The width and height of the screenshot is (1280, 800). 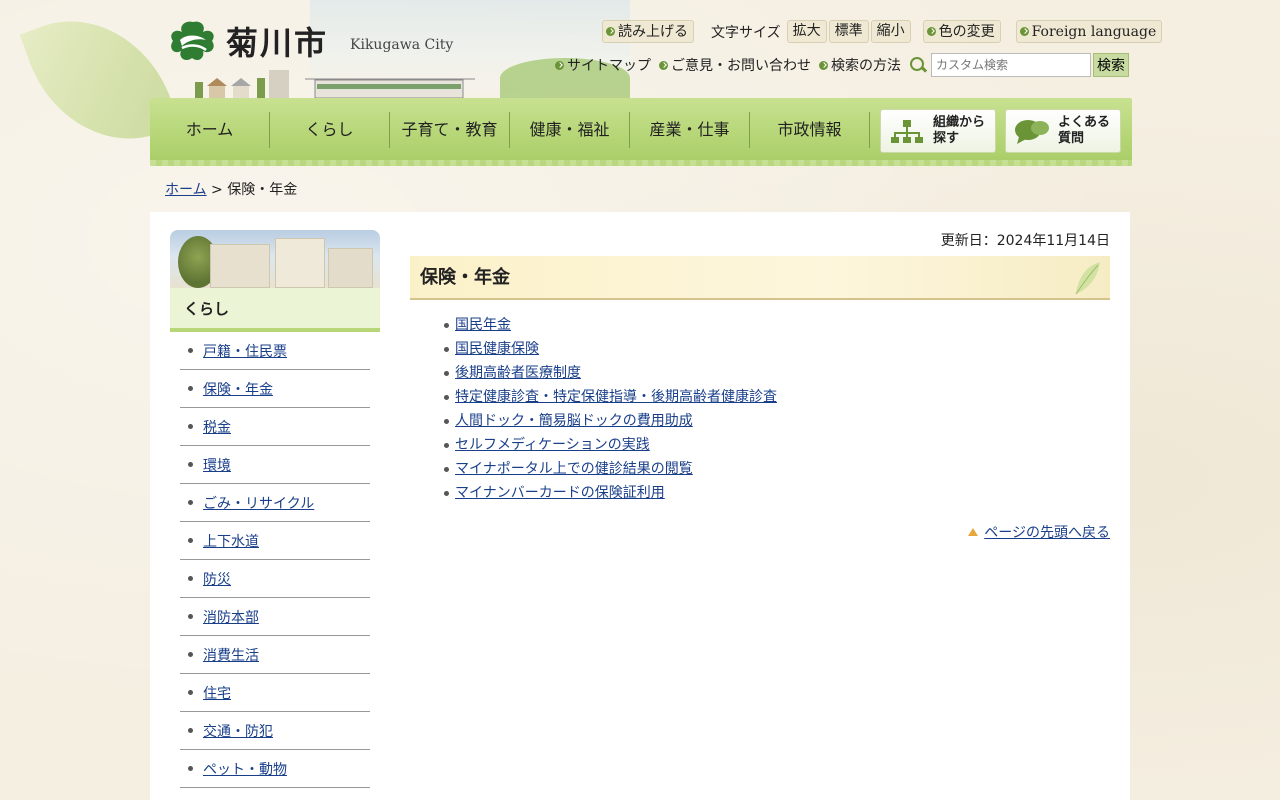 What do you see at coordinates (275, 427) in the screenshot?
I see `sidebar-item-tax: 税金` at bounding box center [275, 427].